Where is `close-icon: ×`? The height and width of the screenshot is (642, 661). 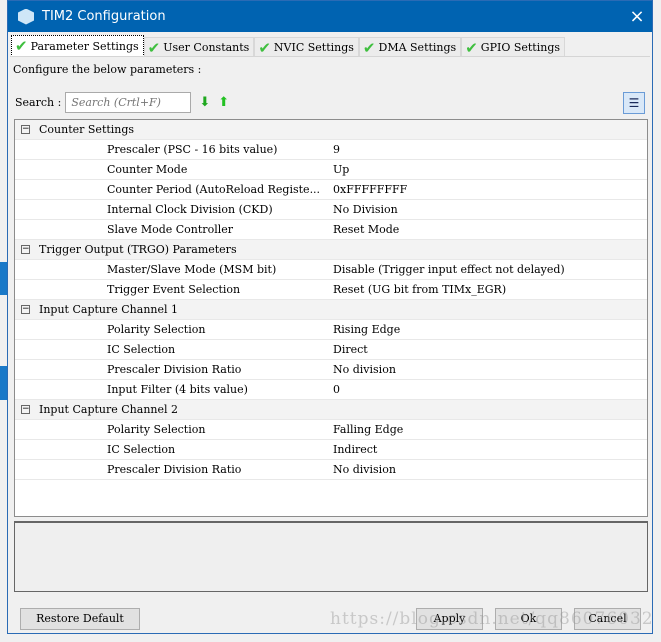 close-icon: × is located at coordinates (637, 16).